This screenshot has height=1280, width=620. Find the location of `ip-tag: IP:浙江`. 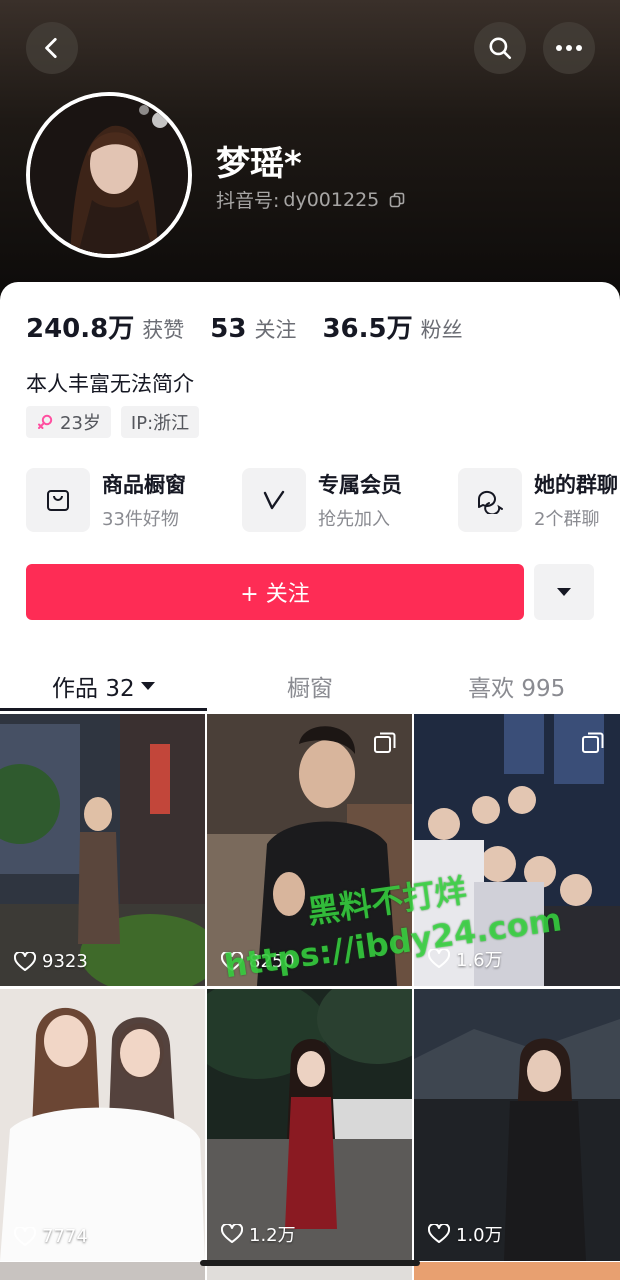

ip-tag: IP:浙江 is located at coordinates (160, 422).